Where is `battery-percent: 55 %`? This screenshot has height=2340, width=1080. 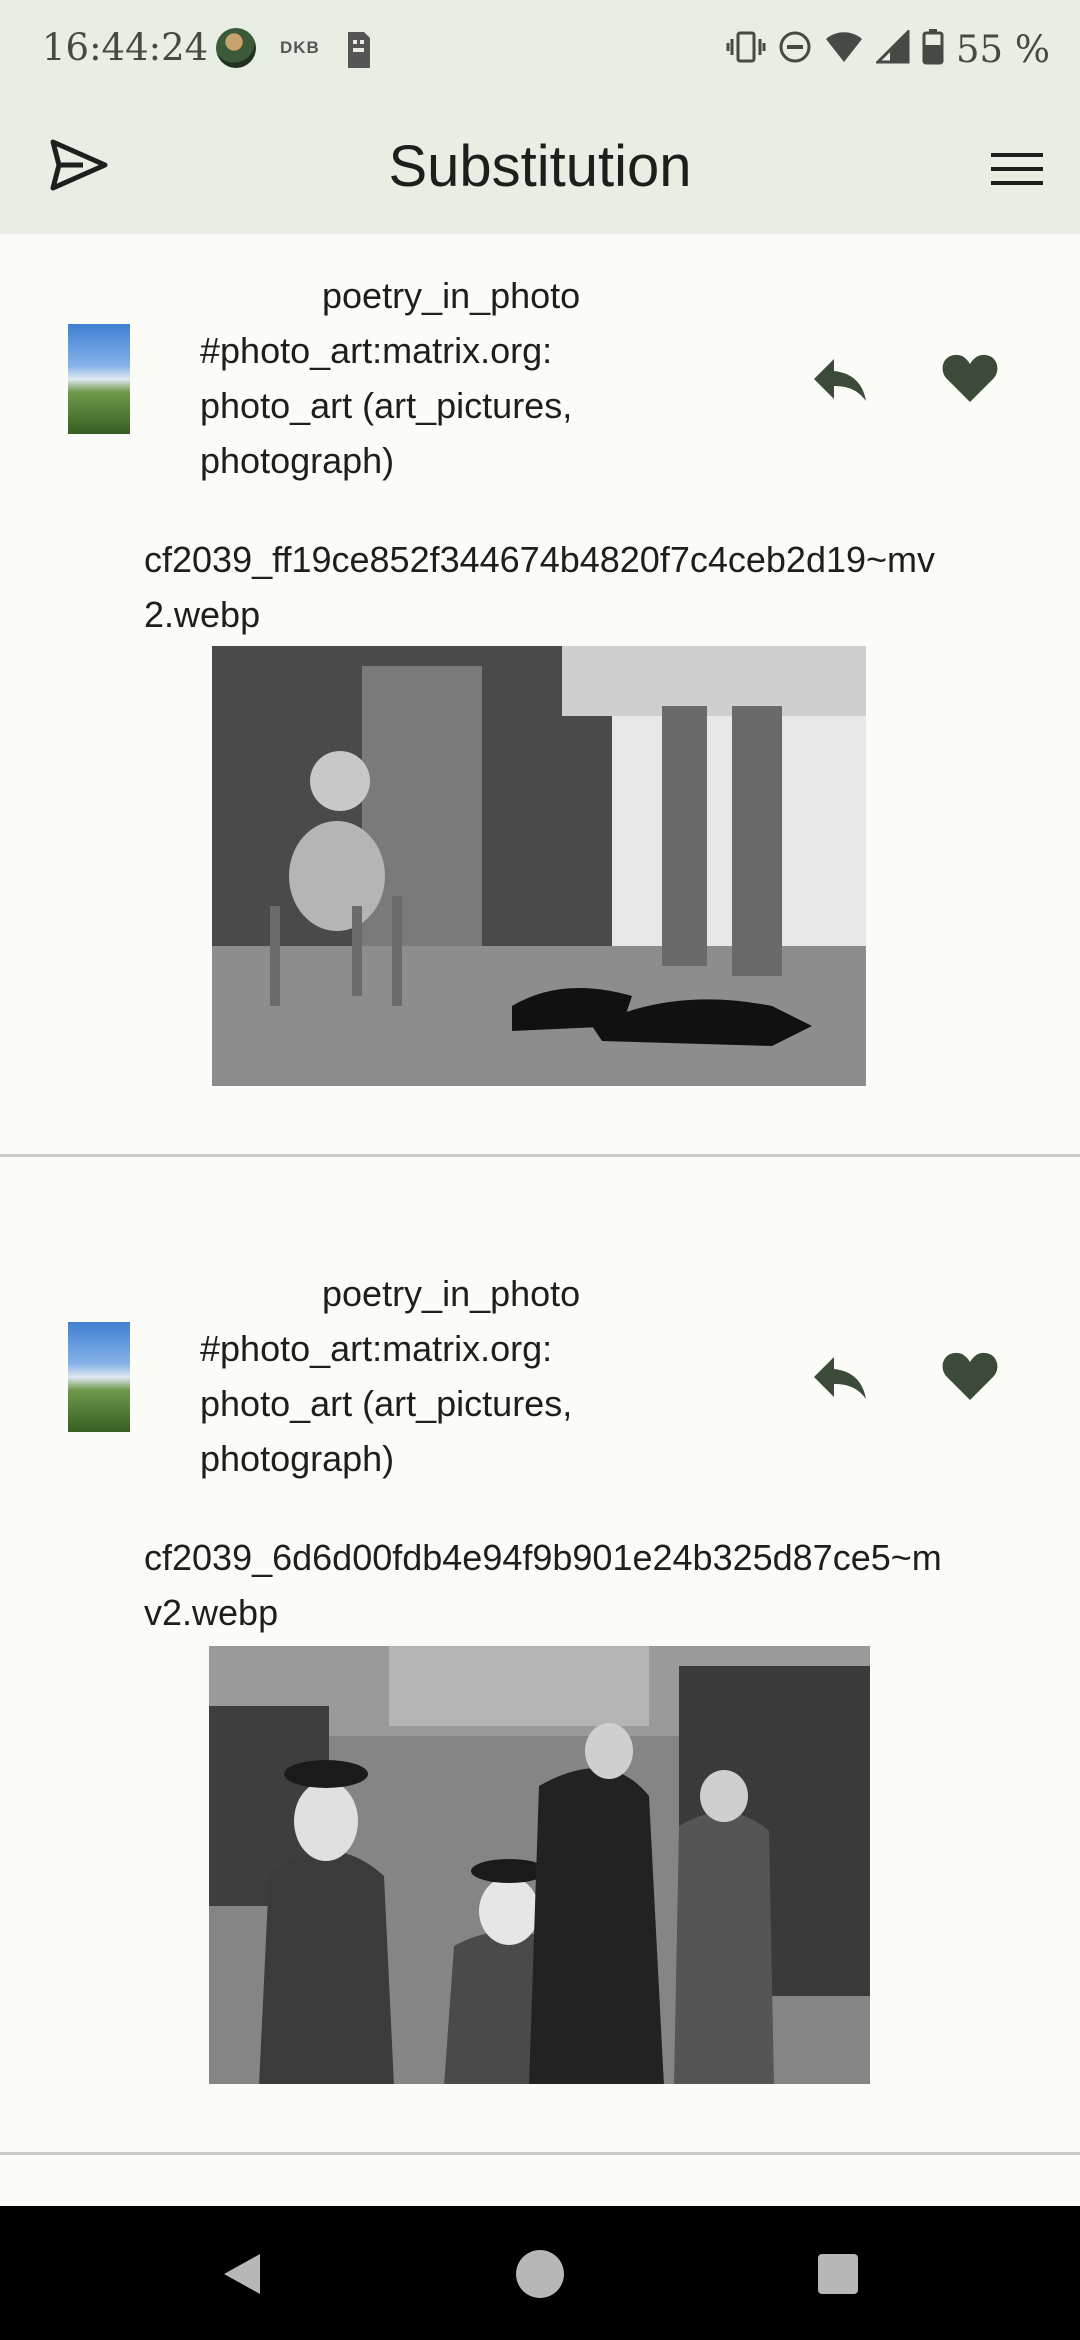
battery-percent: 55 % is located at coordinates (1003, 49).